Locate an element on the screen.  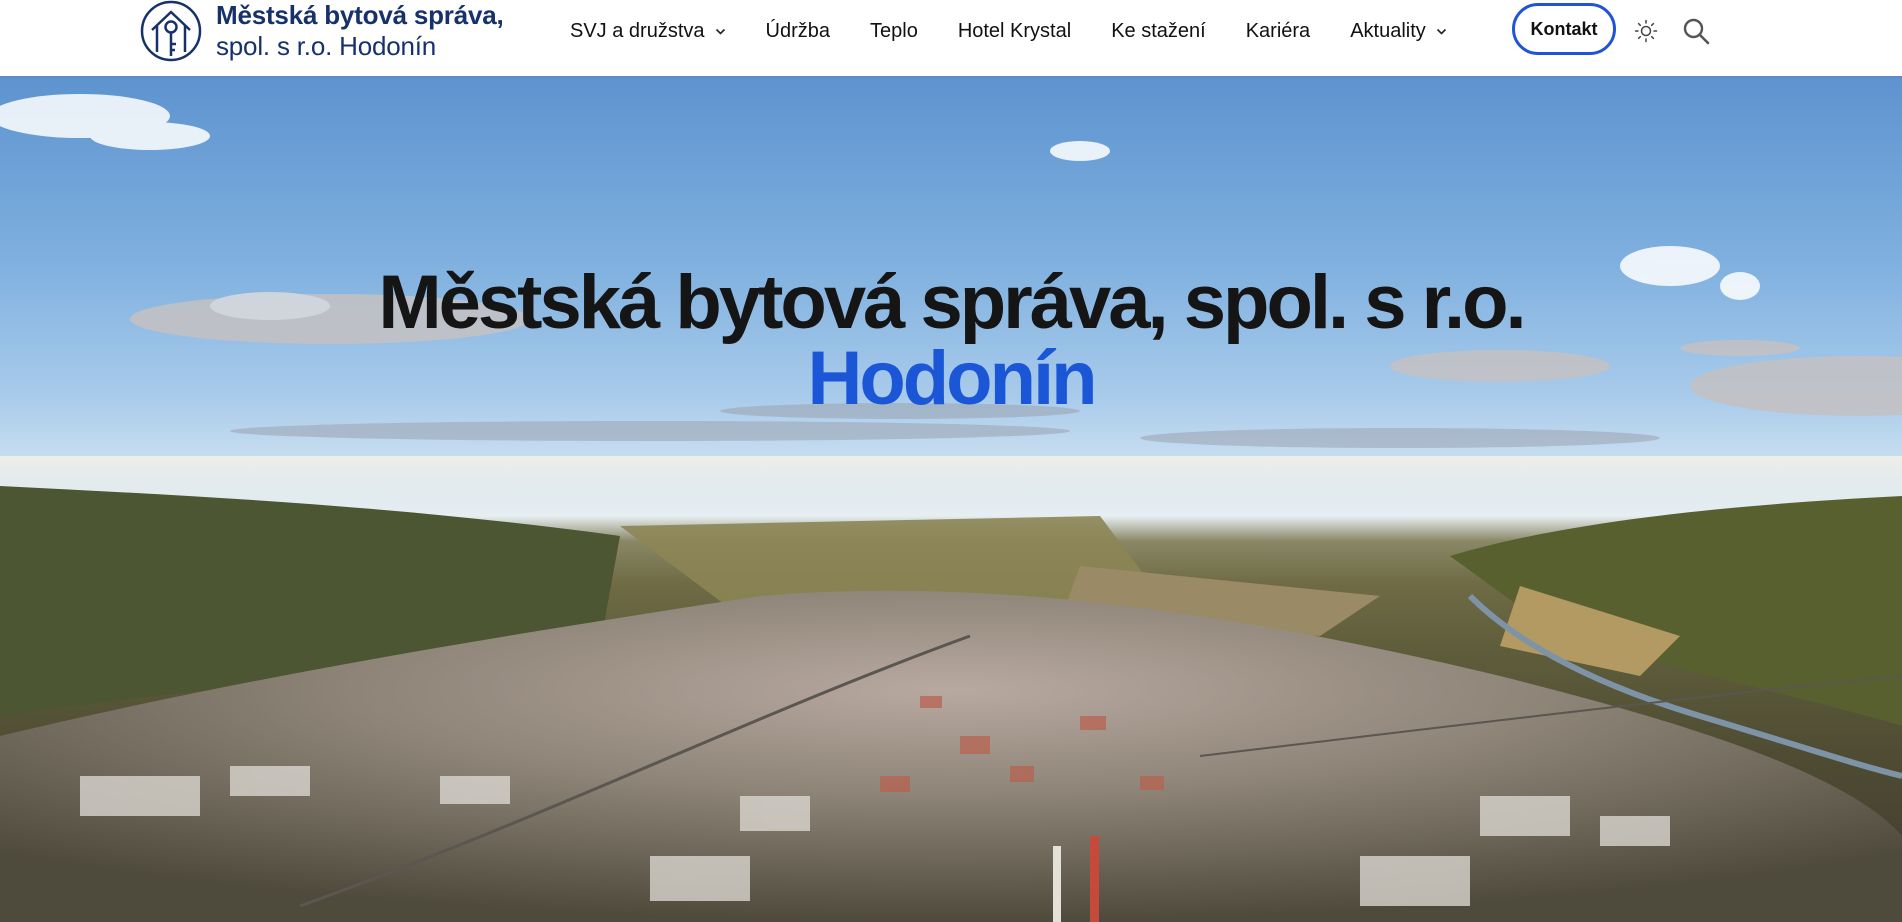
nav-item-label: Kariéra is located at coordinates (1278, 30).